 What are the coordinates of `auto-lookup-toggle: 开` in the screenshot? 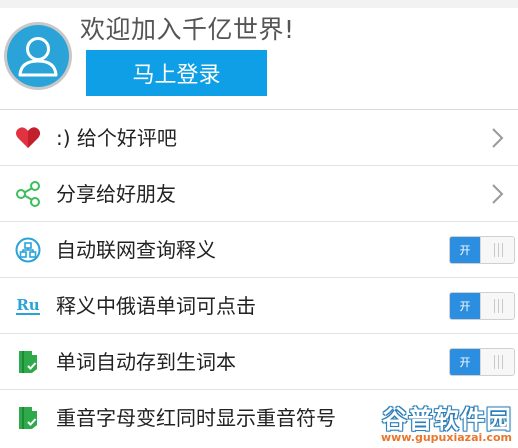 It's located at (482, 250).